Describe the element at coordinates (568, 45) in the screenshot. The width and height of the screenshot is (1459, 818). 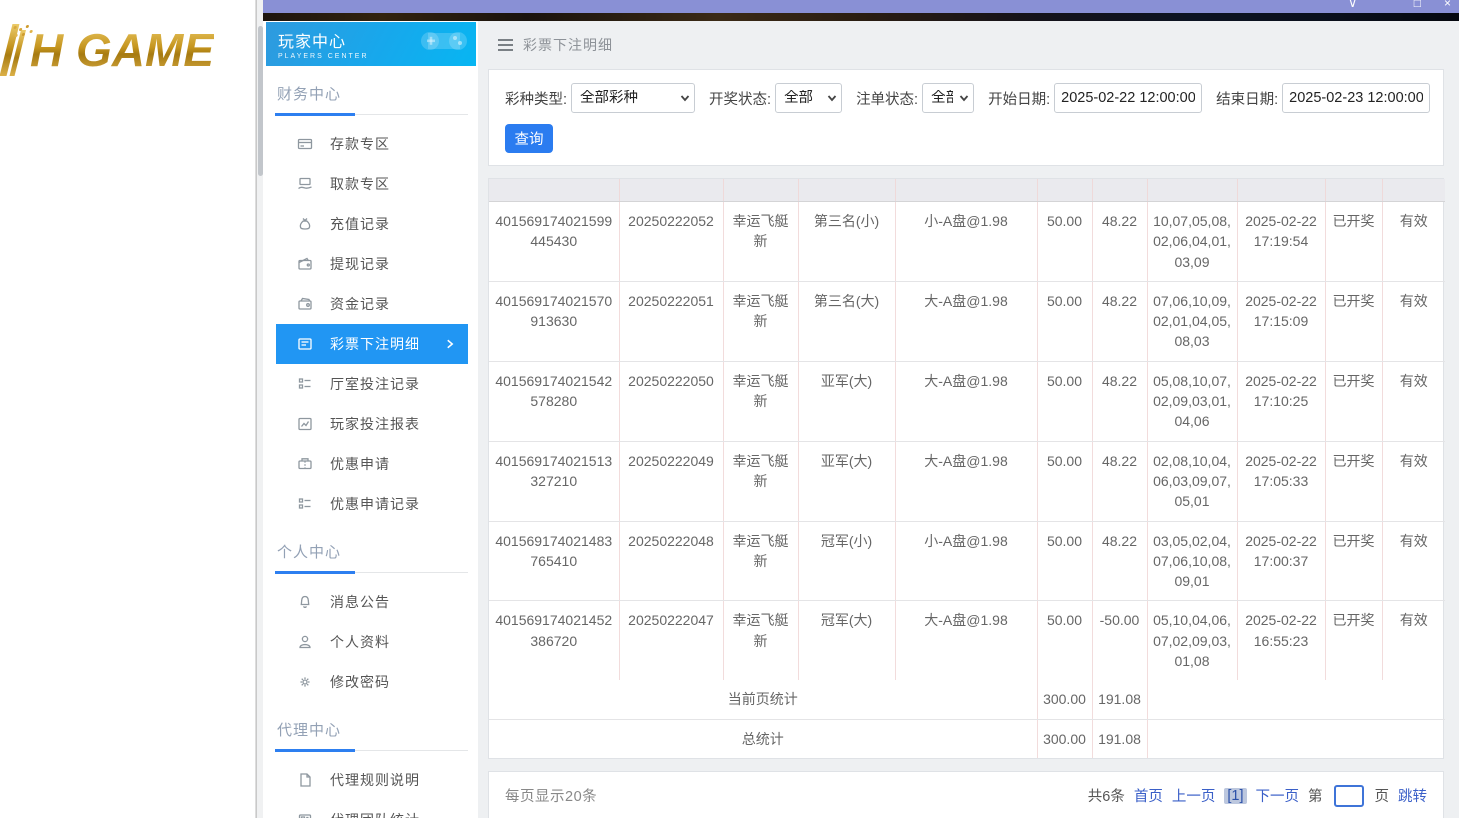
I see `page-title: 彩票下注明细` at that location.